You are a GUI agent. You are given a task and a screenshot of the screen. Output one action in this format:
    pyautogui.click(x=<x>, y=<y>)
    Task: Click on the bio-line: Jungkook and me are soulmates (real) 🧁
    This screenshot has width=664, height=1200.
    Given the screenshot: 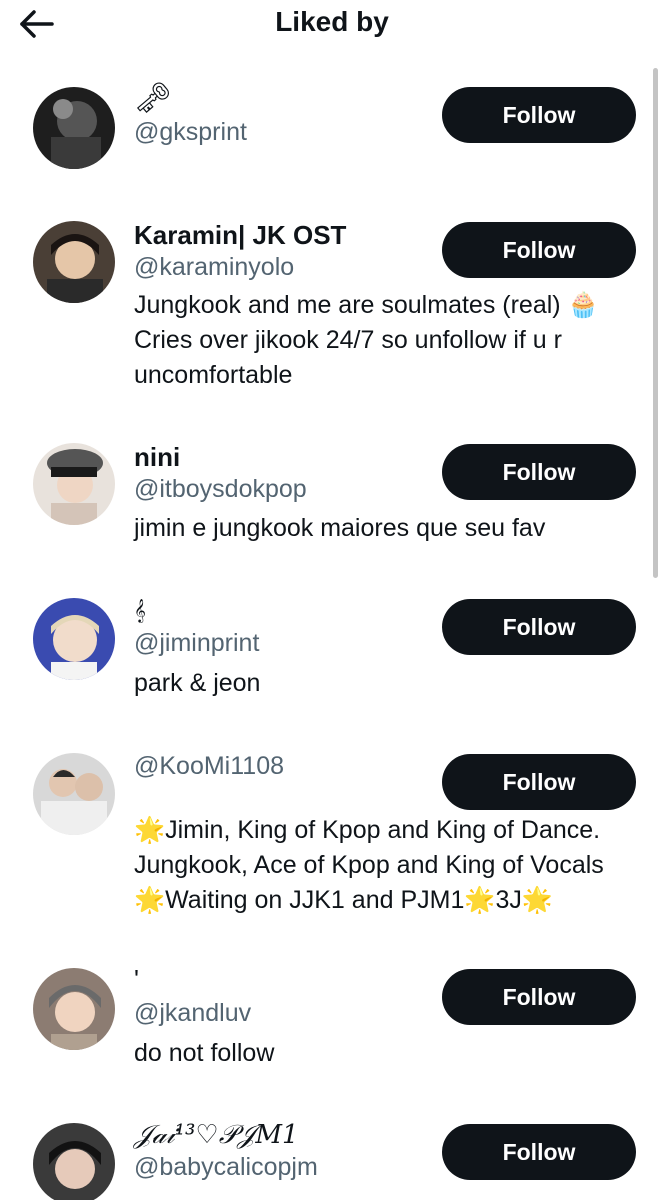 What is the action you would take?
    pyautogui.click(x=366, y=305)
    